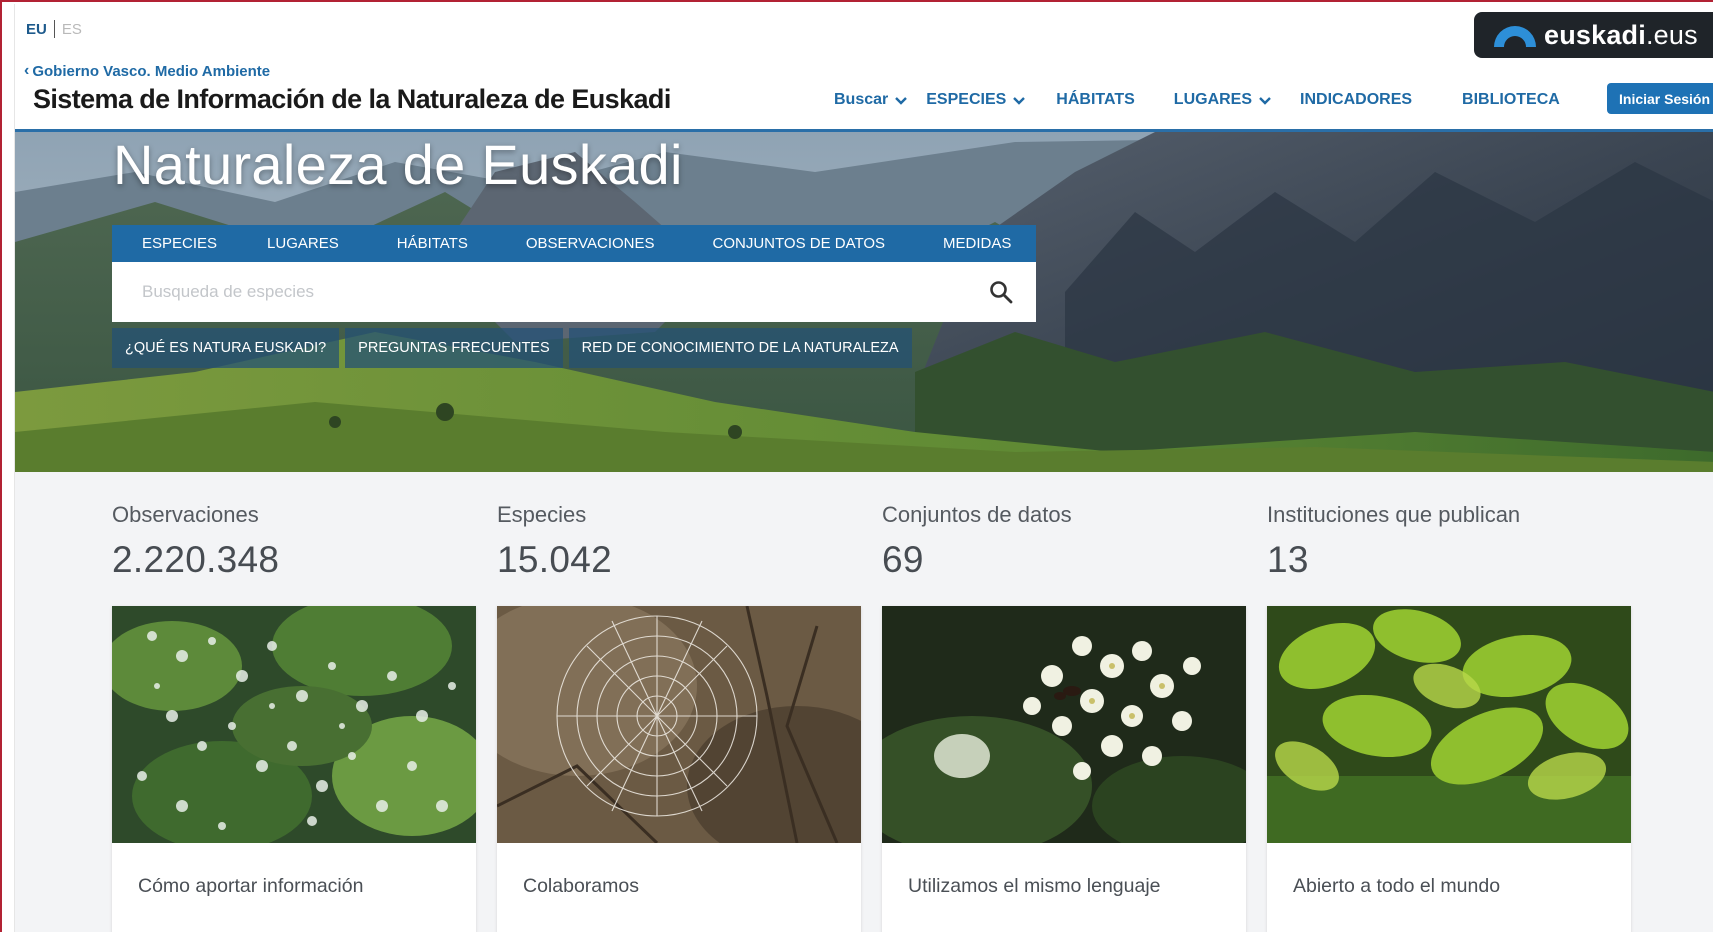  I want to click on card-colaboramos: Colaboramos, so click(679, 769).